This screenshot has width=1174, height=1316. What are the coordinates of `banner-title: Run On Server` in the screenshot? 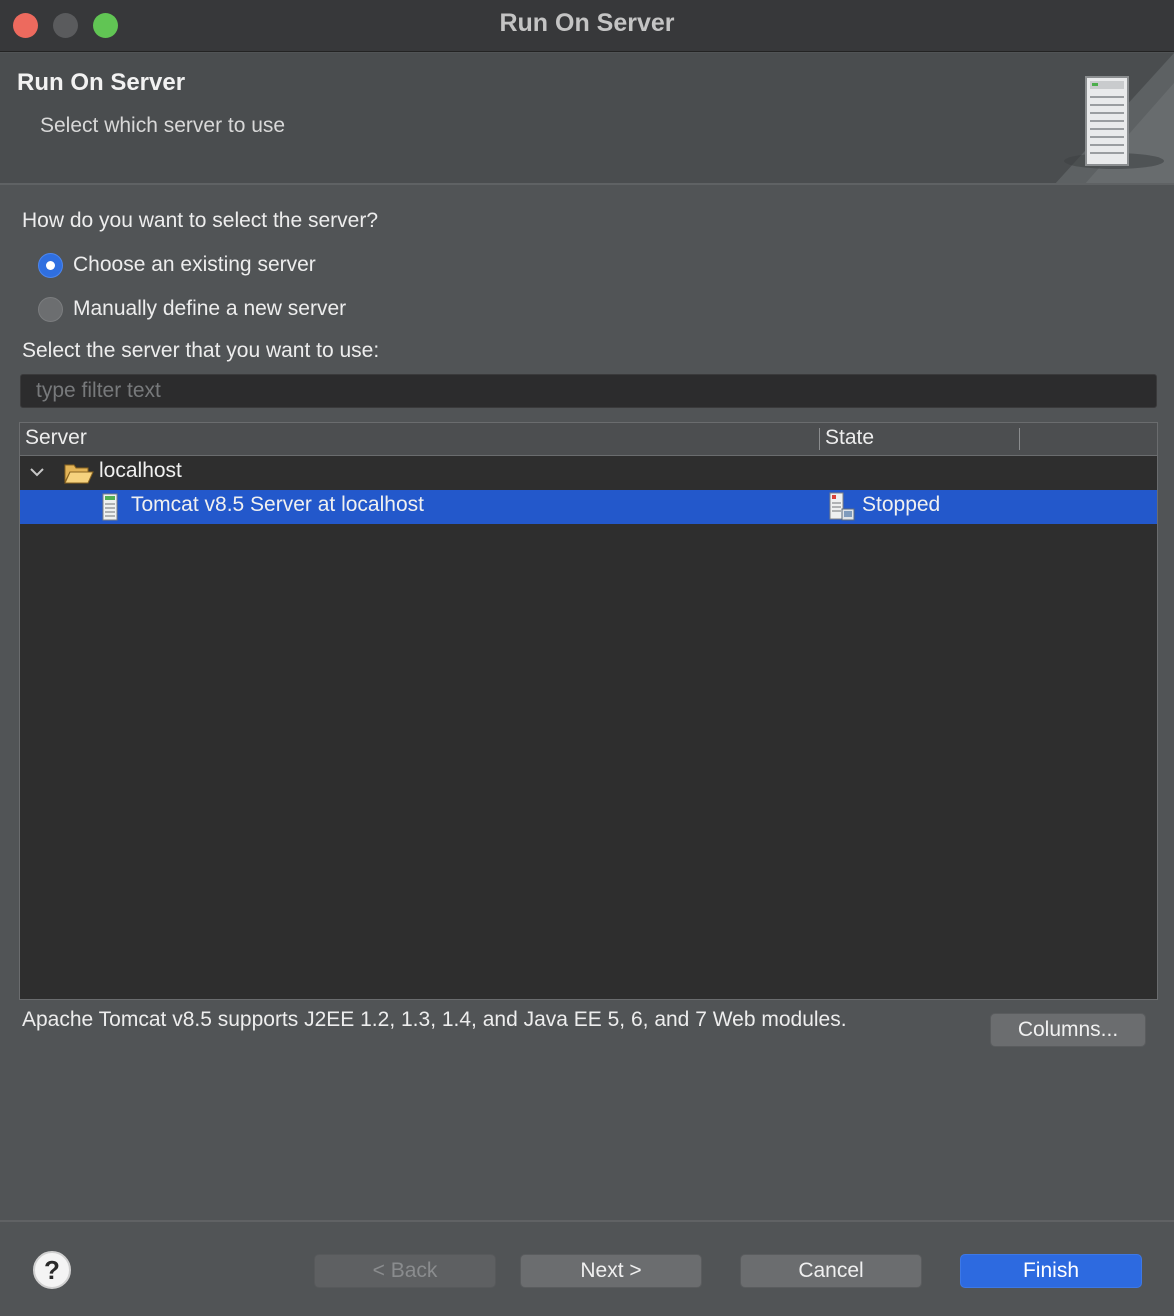 It's located at (101, 82).